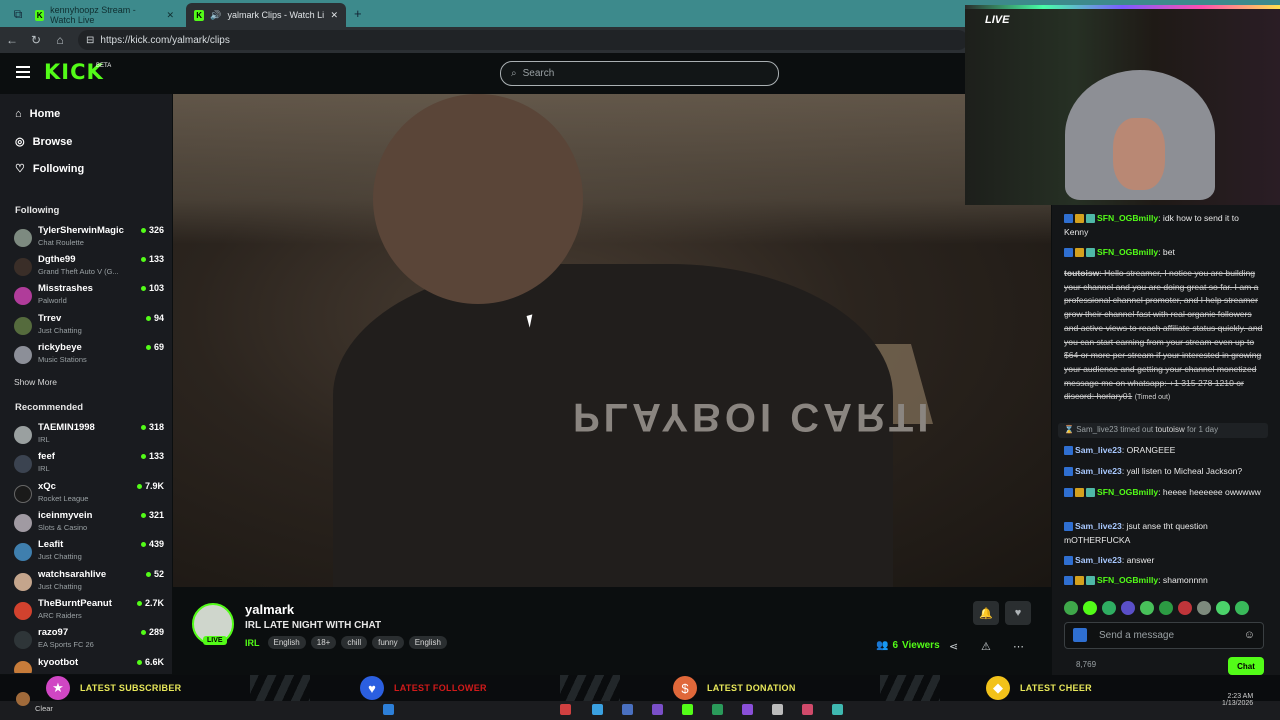 Image resolution: width=1280 pixels, height=720 pixels. I want to click on site-info-icon: ⊟, so click(90, 40).